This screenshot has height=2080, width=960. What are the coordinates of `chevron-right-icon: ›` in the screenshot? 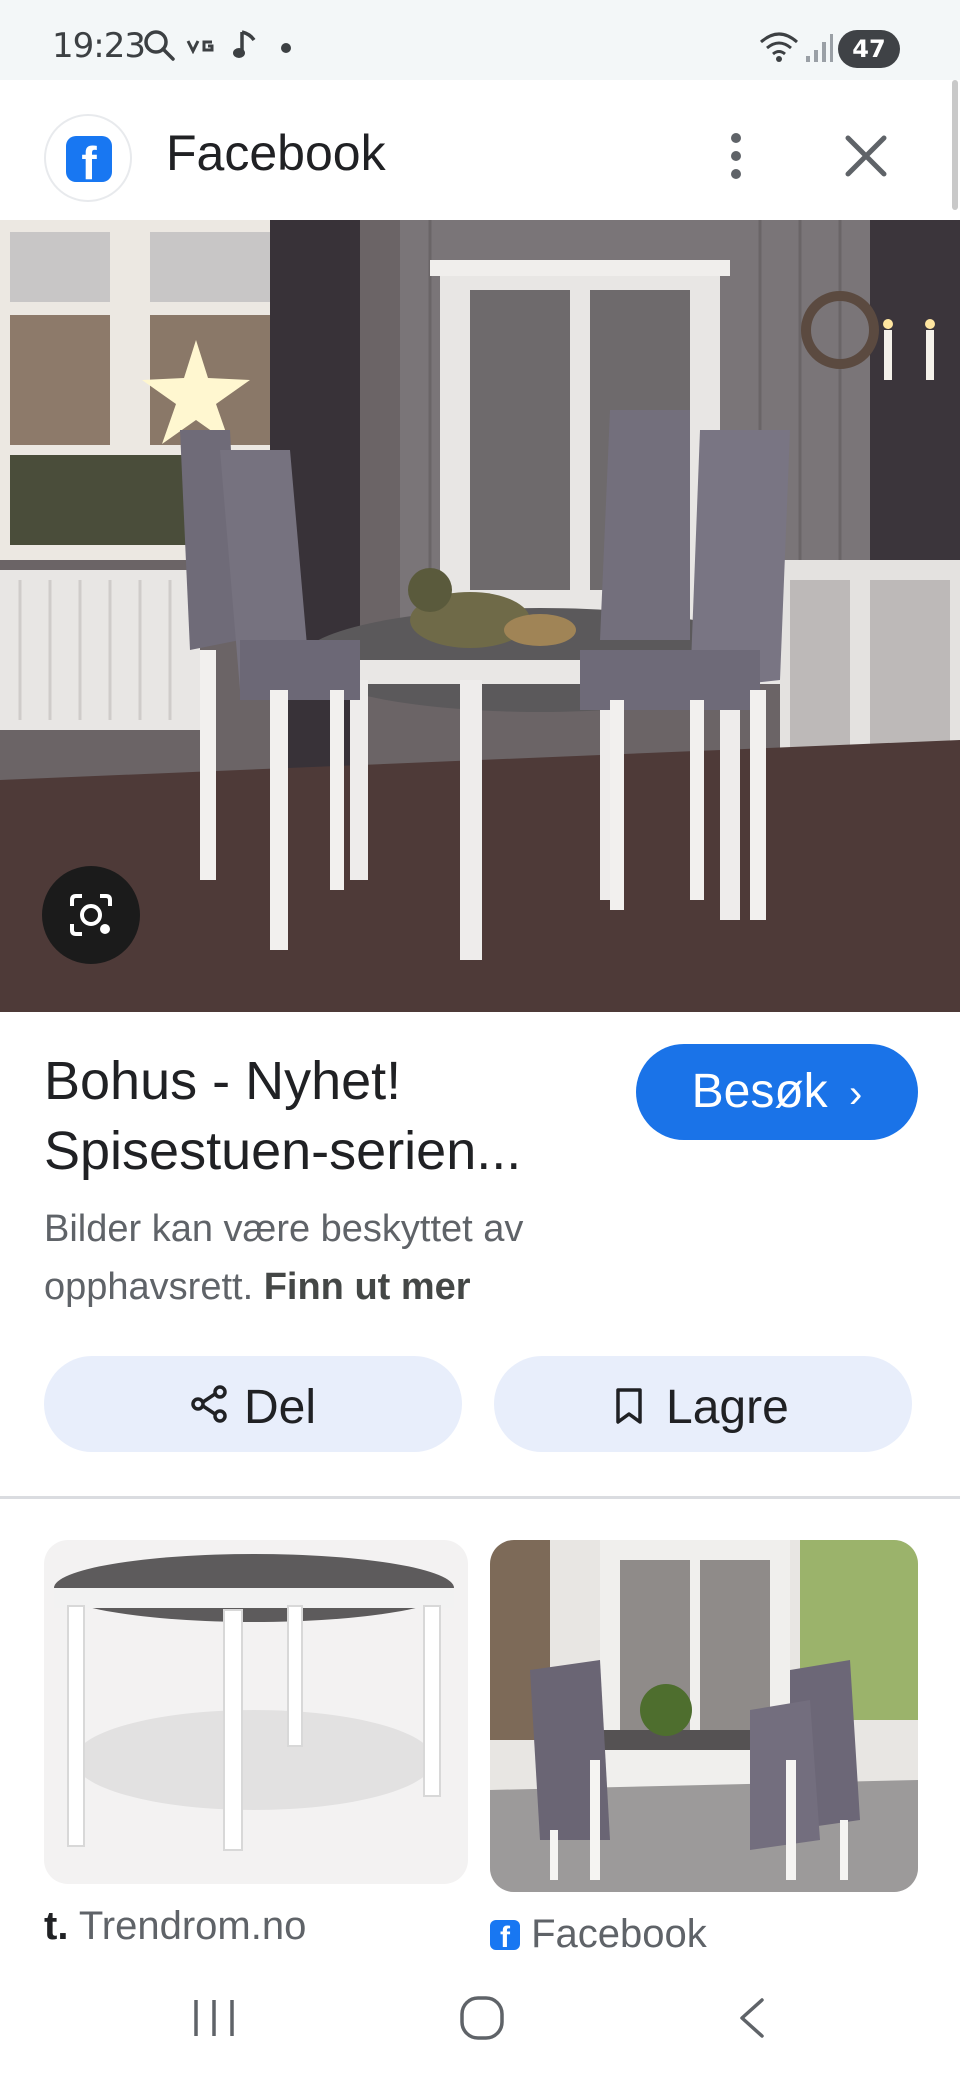 It's located at (856, 1094).